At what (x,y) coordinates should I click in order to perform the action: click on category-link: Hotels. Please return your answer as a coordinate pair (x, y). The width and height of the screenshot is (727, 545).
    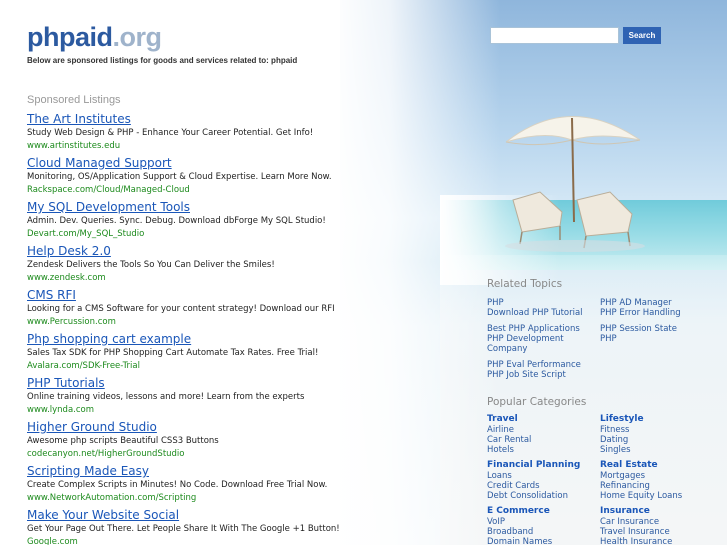
    Looking at the image, I should click on (543, 450).